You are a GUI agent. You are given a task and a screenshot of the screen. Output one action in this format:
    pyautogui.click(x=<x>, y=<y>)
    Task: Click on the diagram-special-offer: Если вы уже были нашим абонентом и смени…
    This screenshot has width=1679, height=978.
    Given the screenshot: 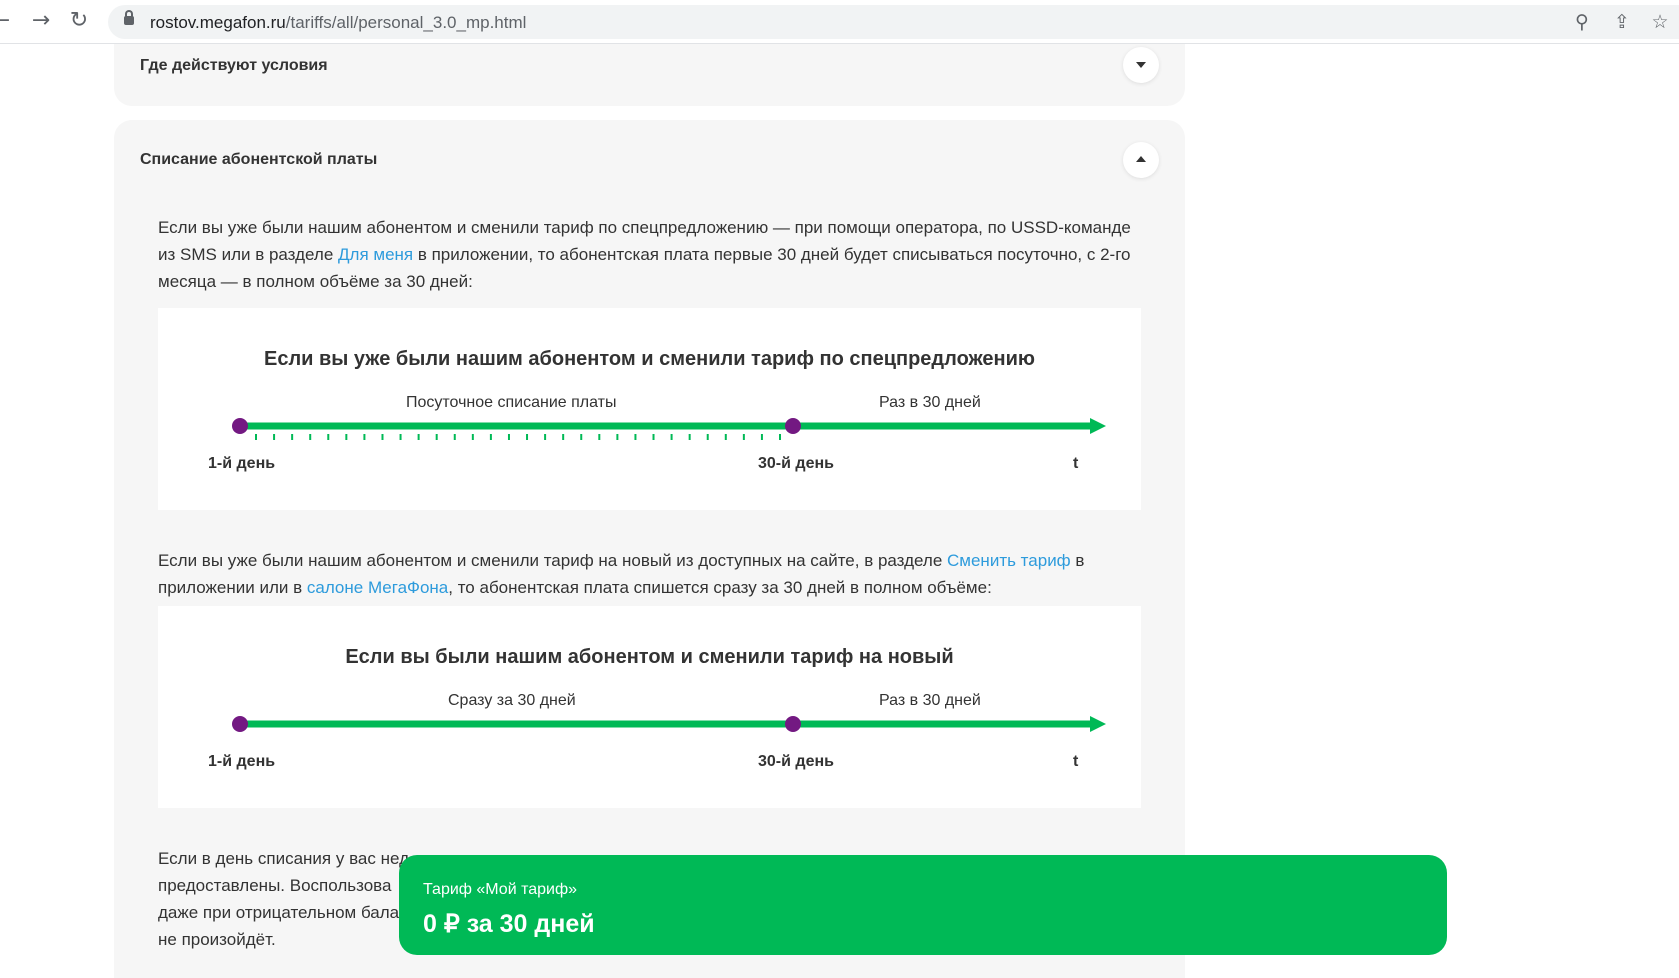 What is the action you would take?
    pyautogui.click(x=649, y=409)
    